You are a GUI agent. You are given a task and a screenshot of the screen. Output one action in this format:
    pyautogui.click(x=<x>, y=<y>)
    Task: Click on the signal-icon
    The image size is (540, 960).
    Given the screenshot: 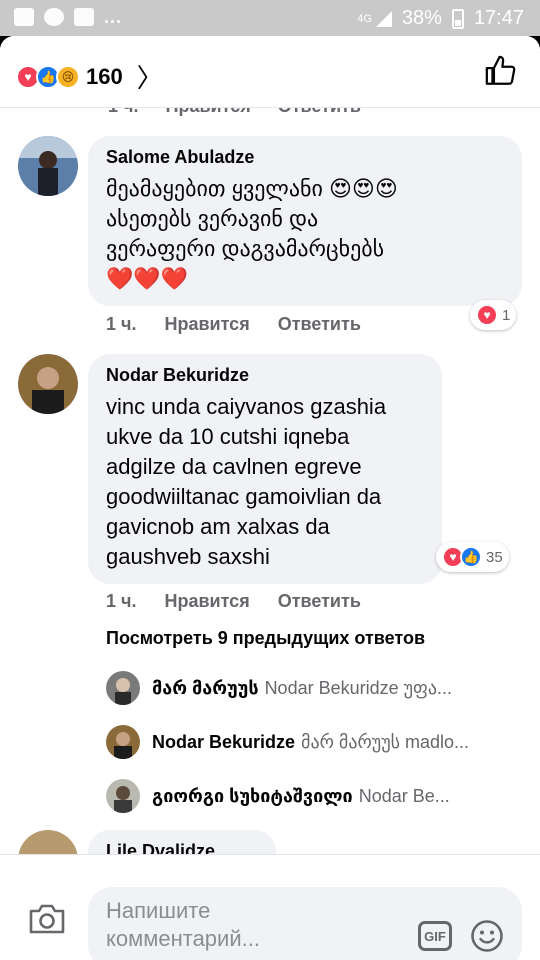 What is the action you would take?
    pyautogui.click(x=383, y=18)
    